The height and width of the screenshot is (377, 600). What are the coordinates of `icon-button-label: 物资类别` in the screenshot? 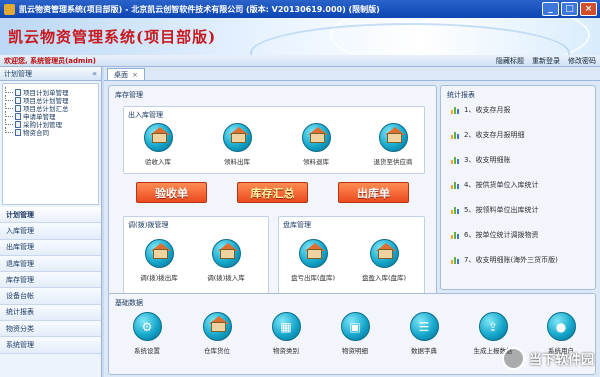 It's located at (286, 351).